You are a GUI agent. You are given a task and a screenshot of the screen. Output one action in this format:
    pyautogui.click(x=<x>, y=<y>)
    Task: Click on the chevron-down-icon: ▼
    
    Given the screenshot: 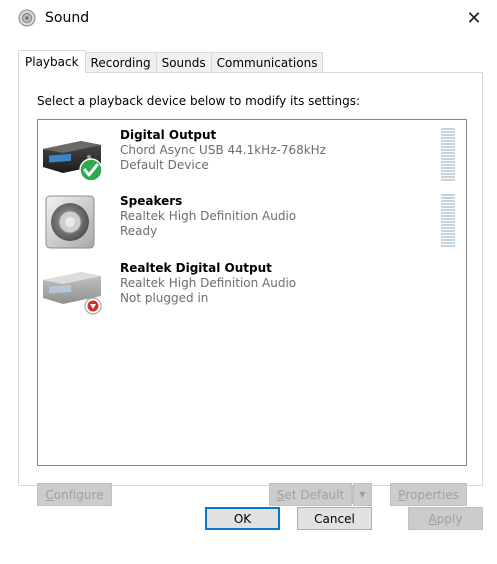 What is the action you would take?
    pyautogui.click(x=362, y=494)
    